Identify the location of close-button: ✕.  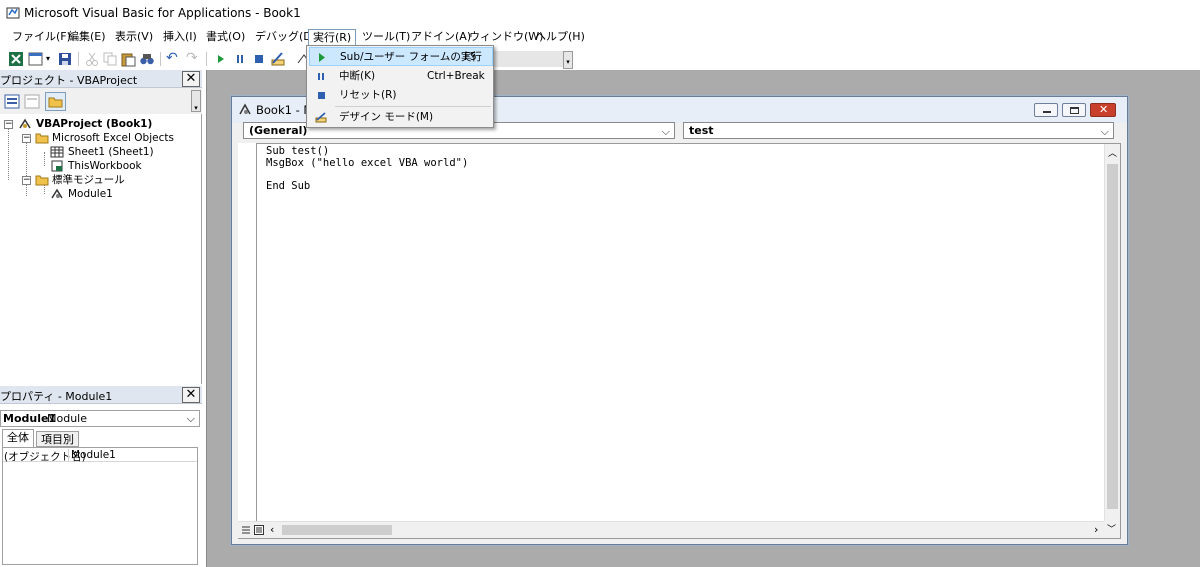
(1103, 110).